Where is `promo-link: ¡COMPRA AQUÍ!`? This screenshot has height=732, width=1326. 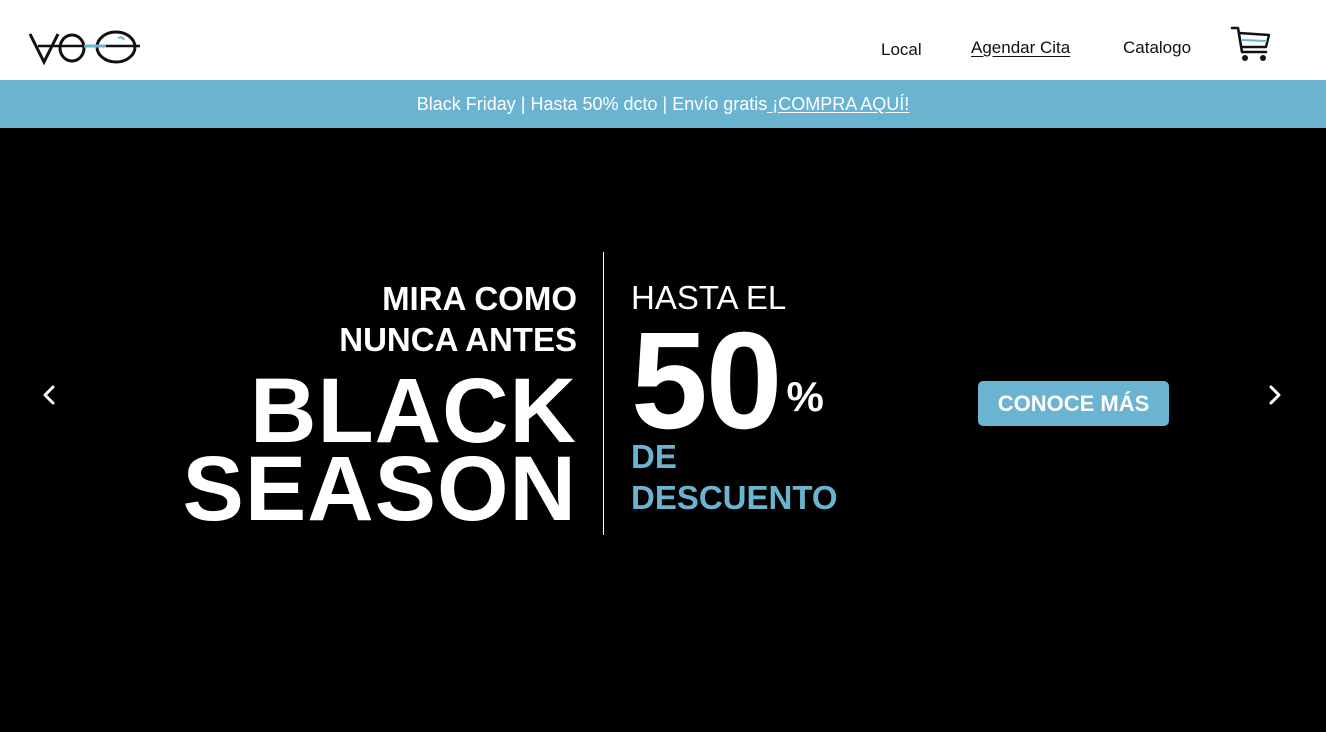
promo-link: ¡COMPRA AQUÍ! is located at coordinates (838, 104).